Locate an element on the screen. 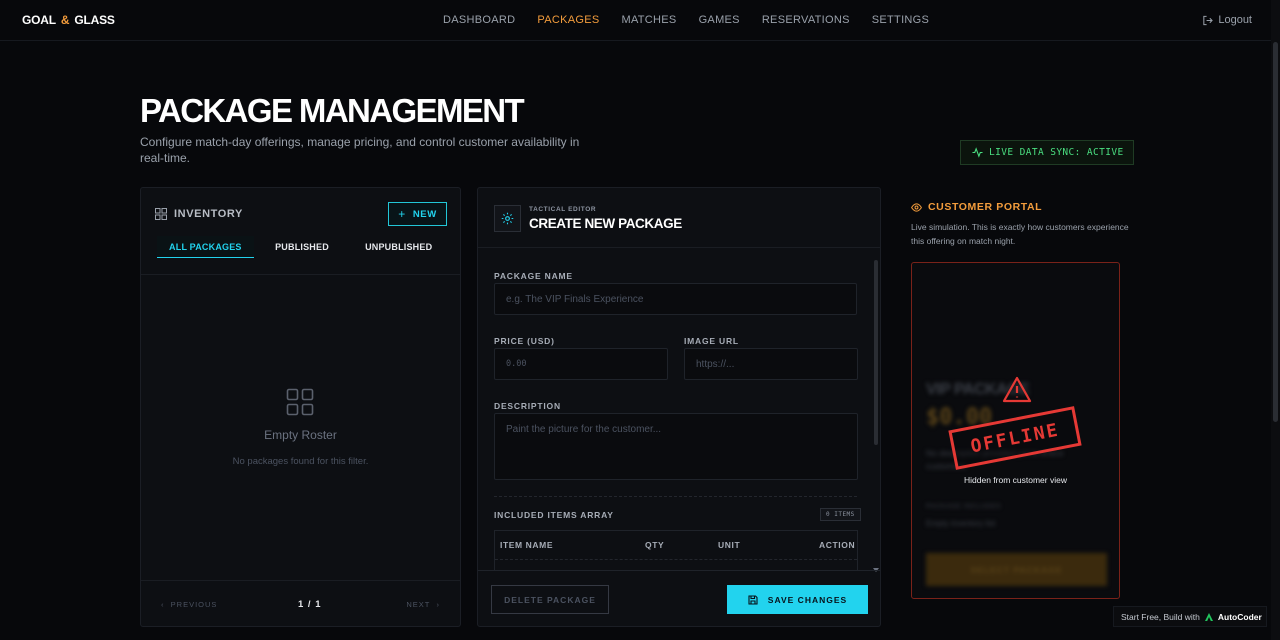  editor-icon-box is located at coordinates (507, 218).